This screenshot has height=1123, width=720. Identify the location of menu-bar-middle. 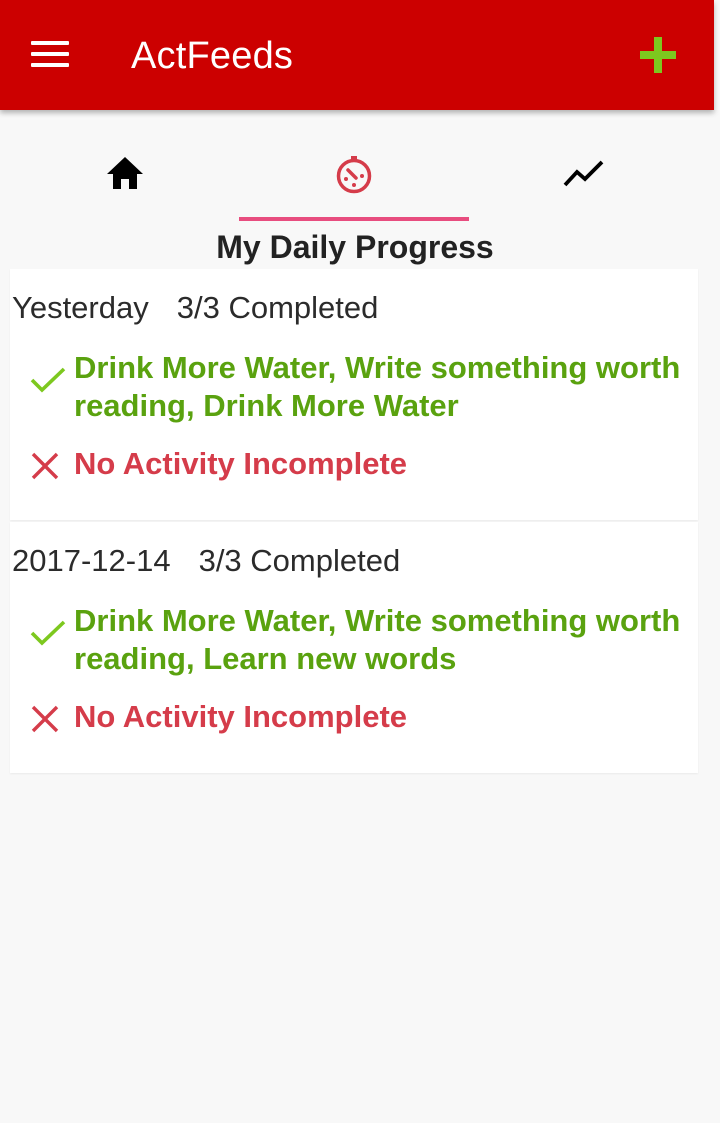
(50, 54).